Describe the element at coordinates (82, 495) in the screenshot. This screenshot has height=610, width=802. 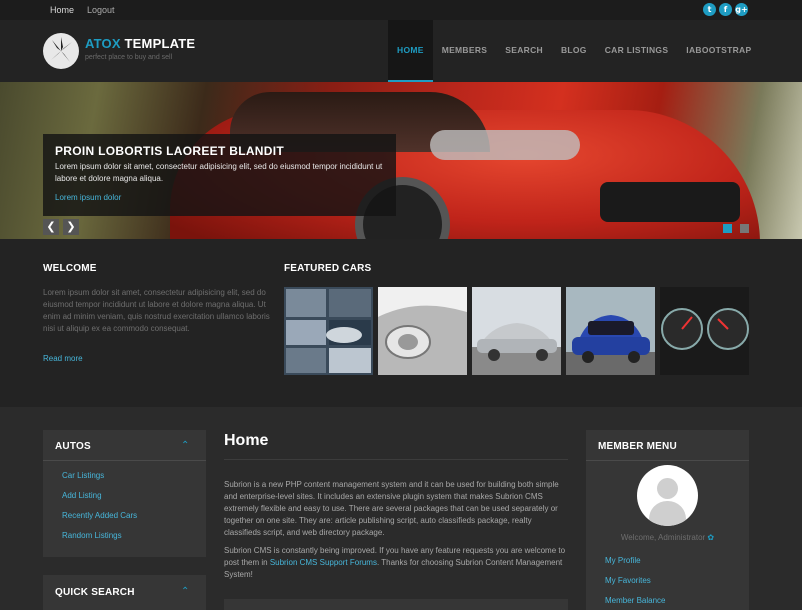
I see `autos-link-add-listing: Add Listing` at that location.